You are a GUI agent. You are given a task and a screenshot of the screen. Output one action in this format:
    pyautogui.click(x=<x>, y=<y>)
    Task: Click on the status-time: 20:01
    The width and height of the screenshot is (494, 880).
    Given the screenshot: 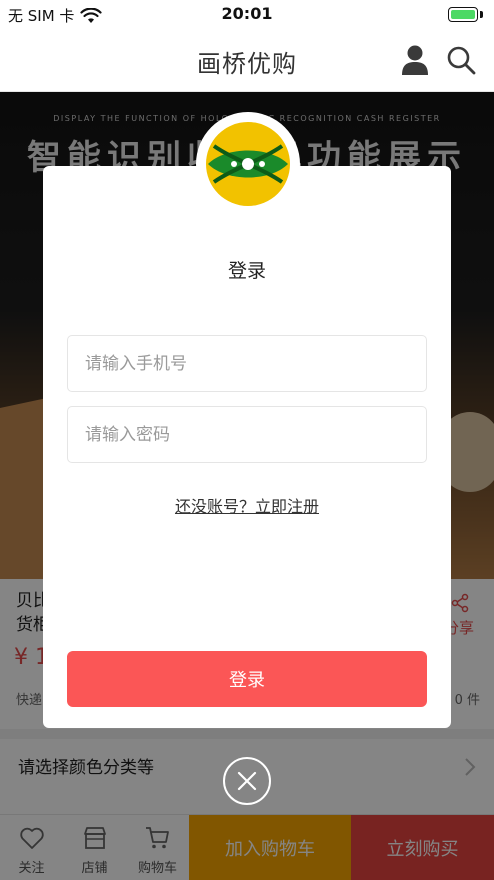 What is the action you would take?
    pyautogui.click(x=247, y=13)
    